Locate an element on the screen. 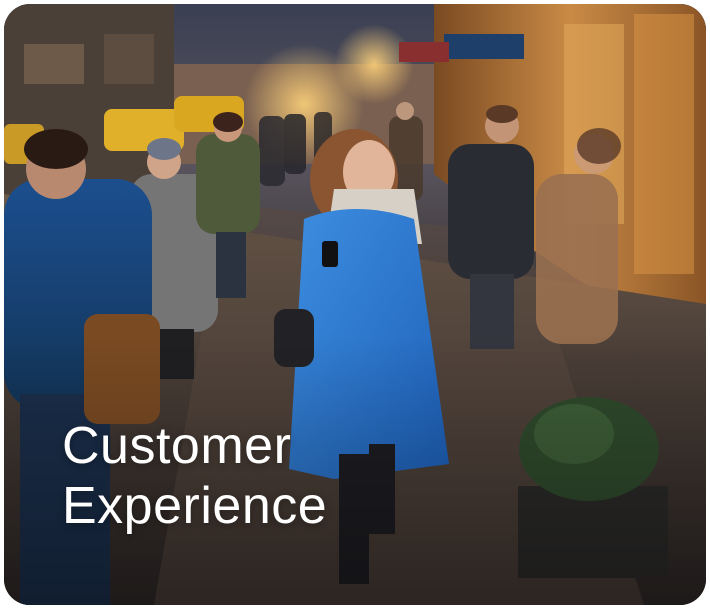 The image size is (710, 609). title-line-2: Experience is located at coordinates (195, 506).